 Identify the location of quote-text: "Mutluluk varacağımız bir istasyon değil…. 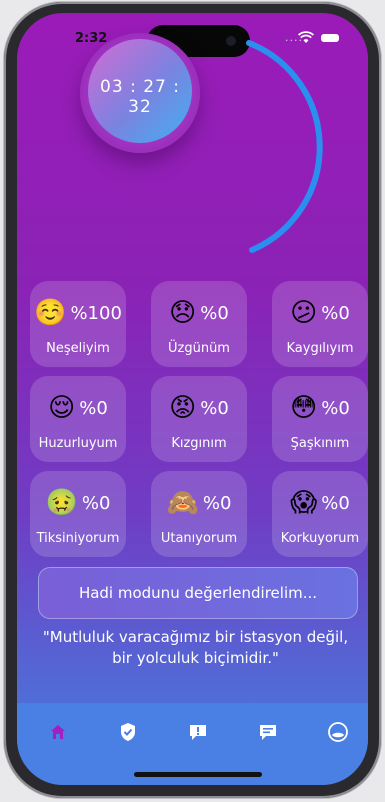
(195, 648).